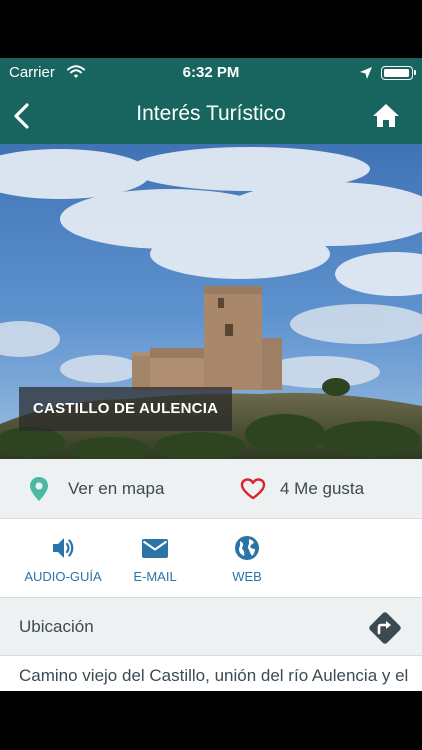  I want to click on heart-icon, so click(253, 489).